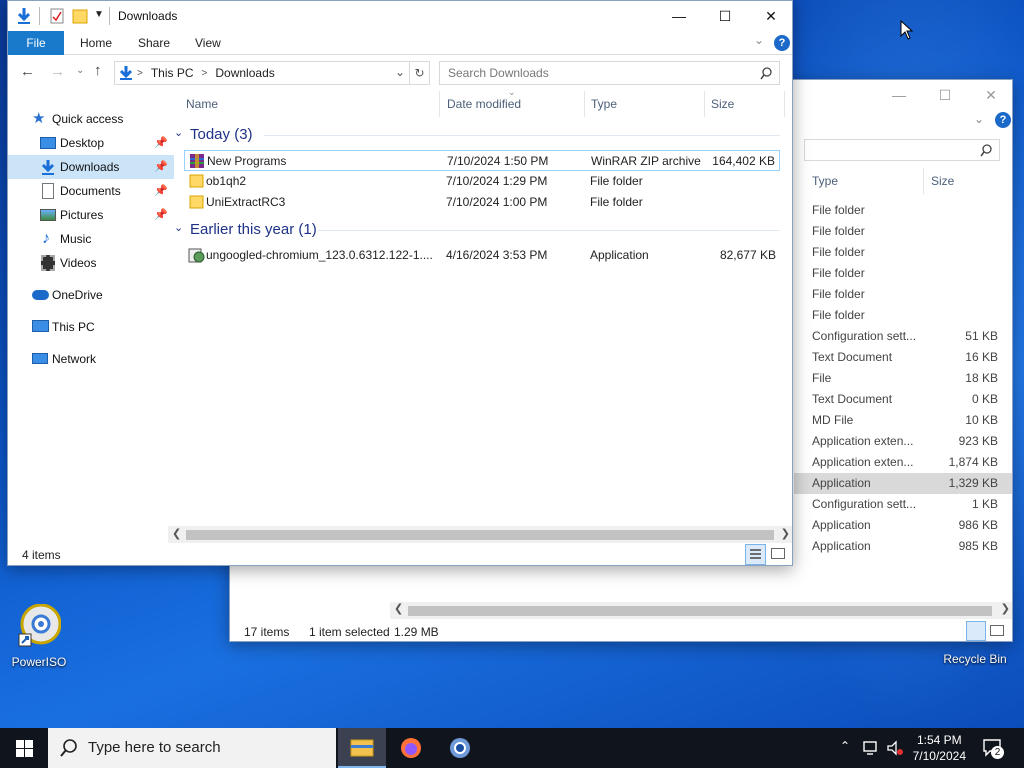  I want to click on tab-share: Share, so click(154, 43).